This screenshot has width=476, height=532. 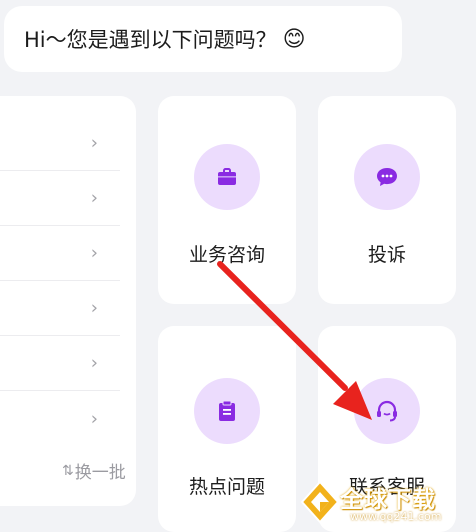 I want to click on refresh-batch-label: 换一批, so click(x=100, y=473).